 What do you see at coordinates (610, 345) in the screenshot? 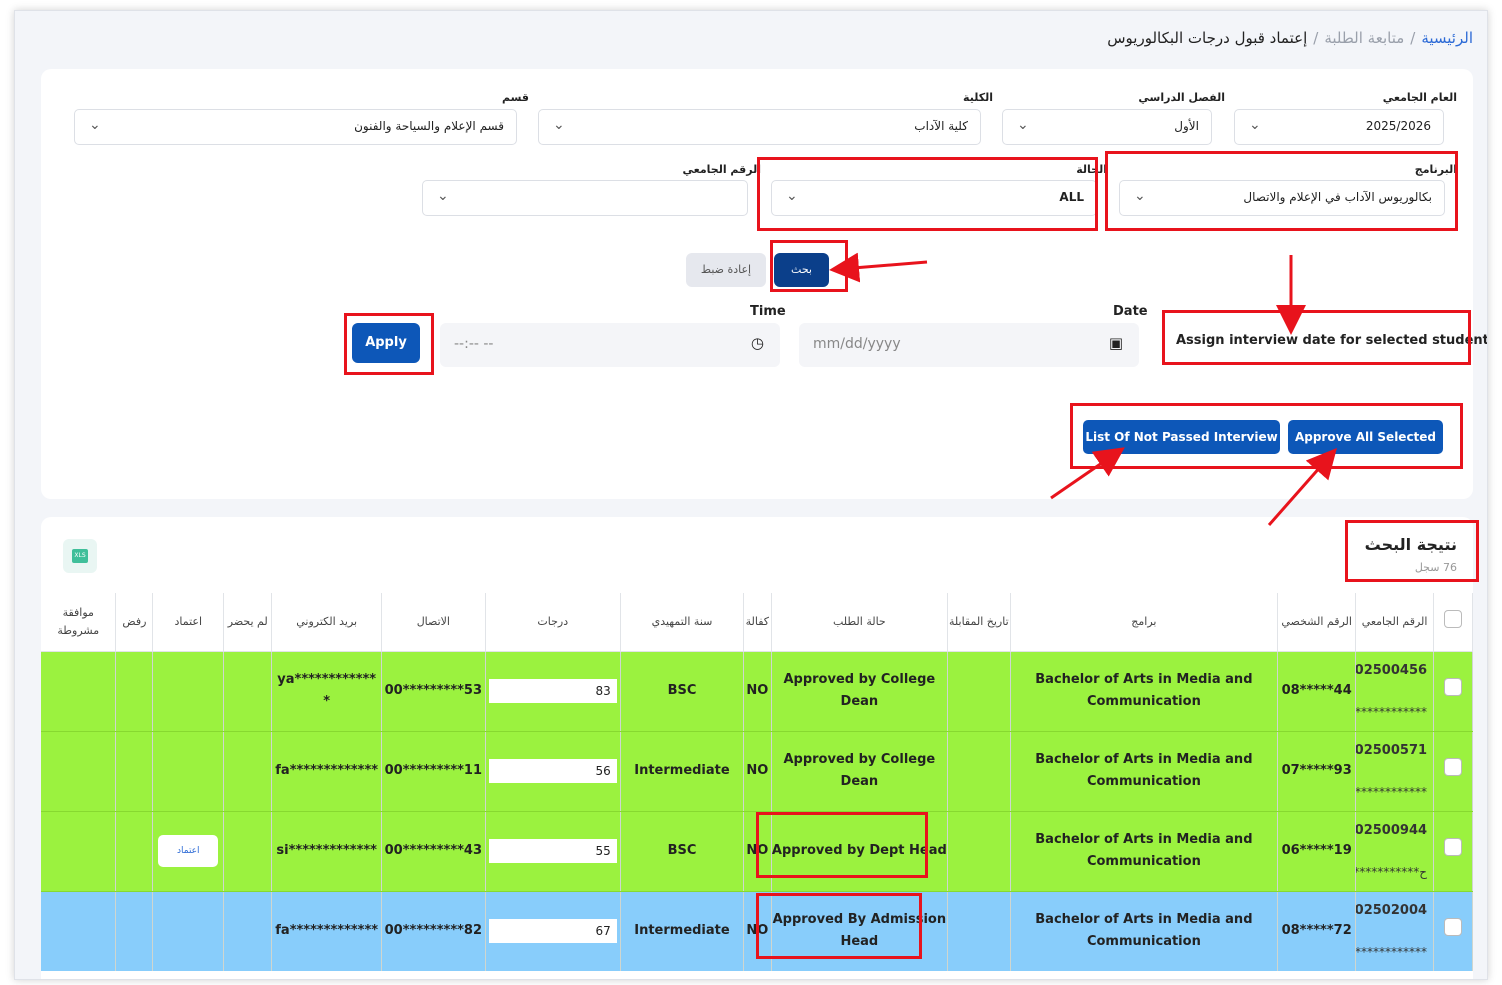
I see `time-input: --:-- -- ◷` at bounding box center [610, 345].